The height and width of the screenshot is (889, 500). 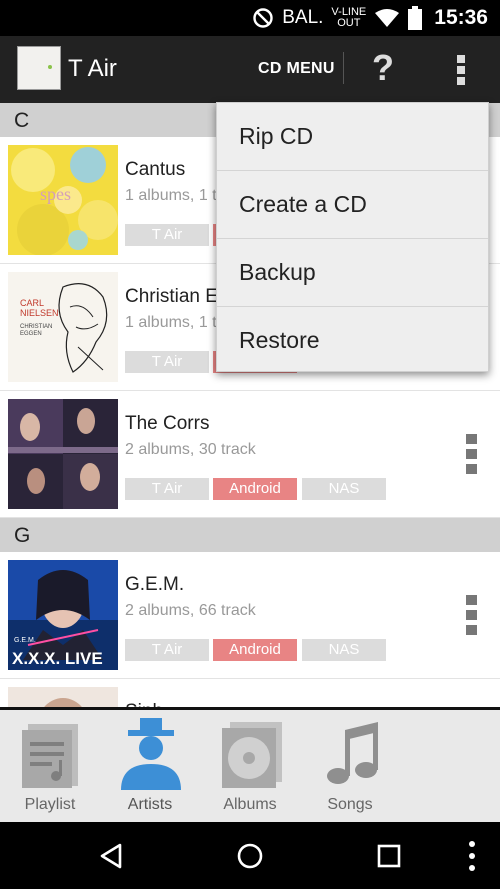 I want to click on tab-artists: Artists, so click(x=150, y=766).